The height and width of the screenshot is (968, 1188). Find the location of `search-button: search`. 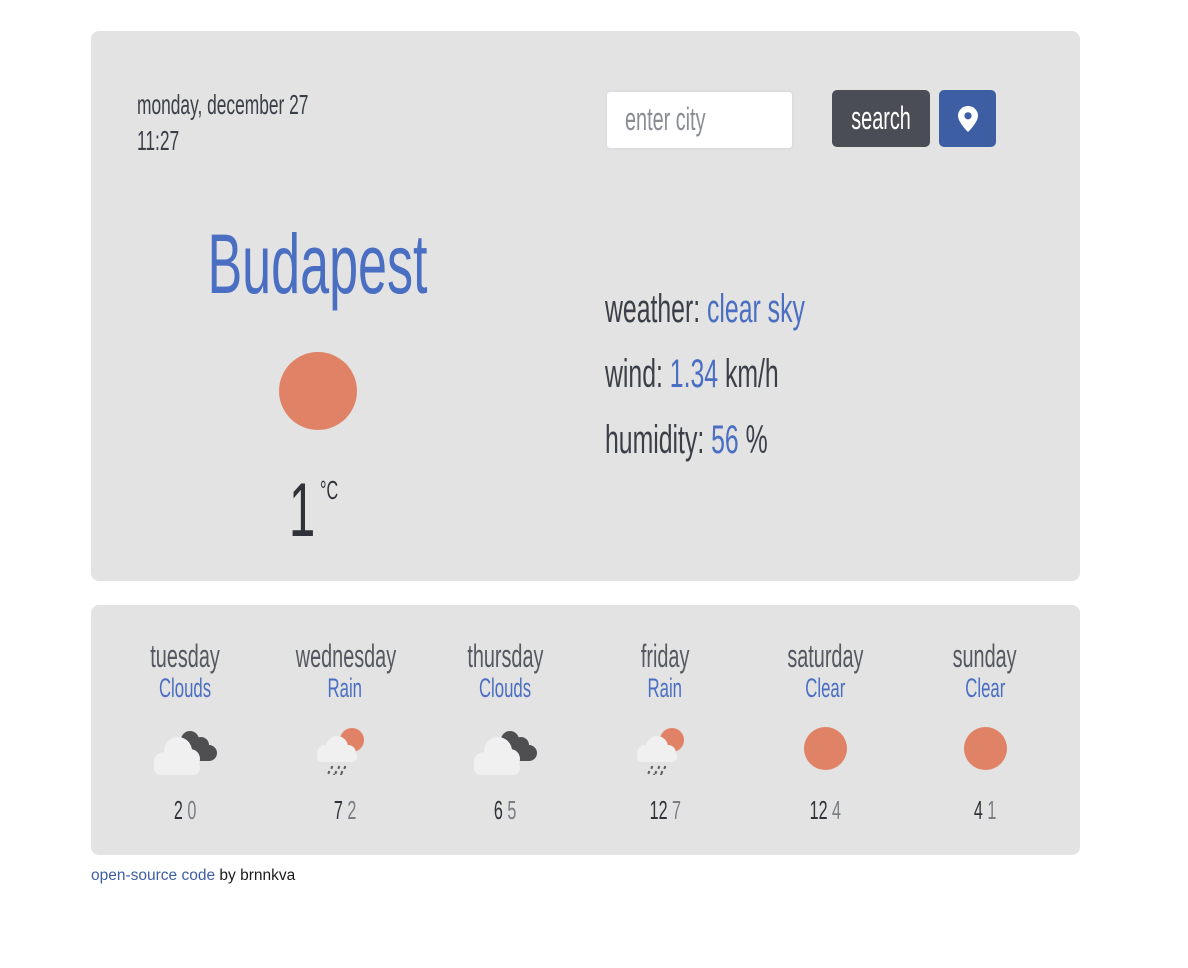

search-button: search is located at coordinates (881, 118).